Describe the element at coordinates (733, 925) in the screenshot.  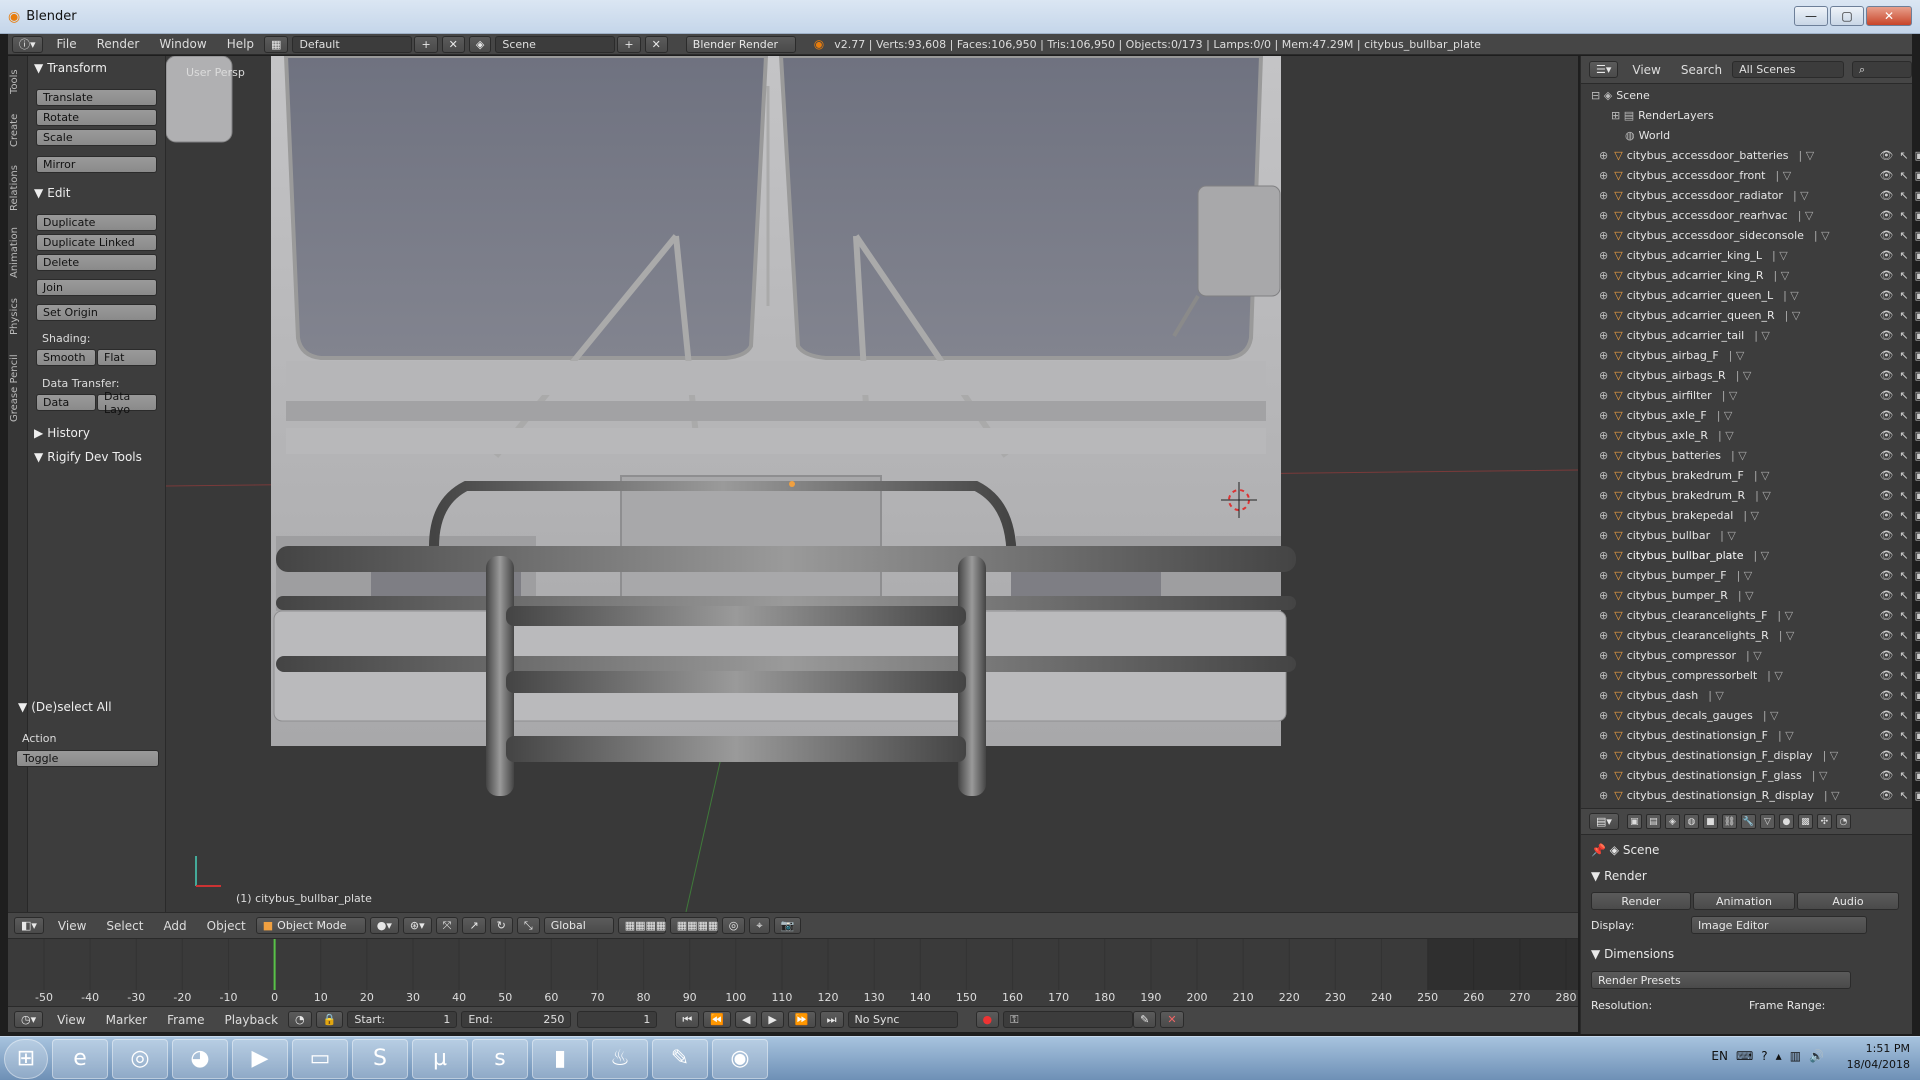
I see `proportional-edit-icon: ◎` at that location.